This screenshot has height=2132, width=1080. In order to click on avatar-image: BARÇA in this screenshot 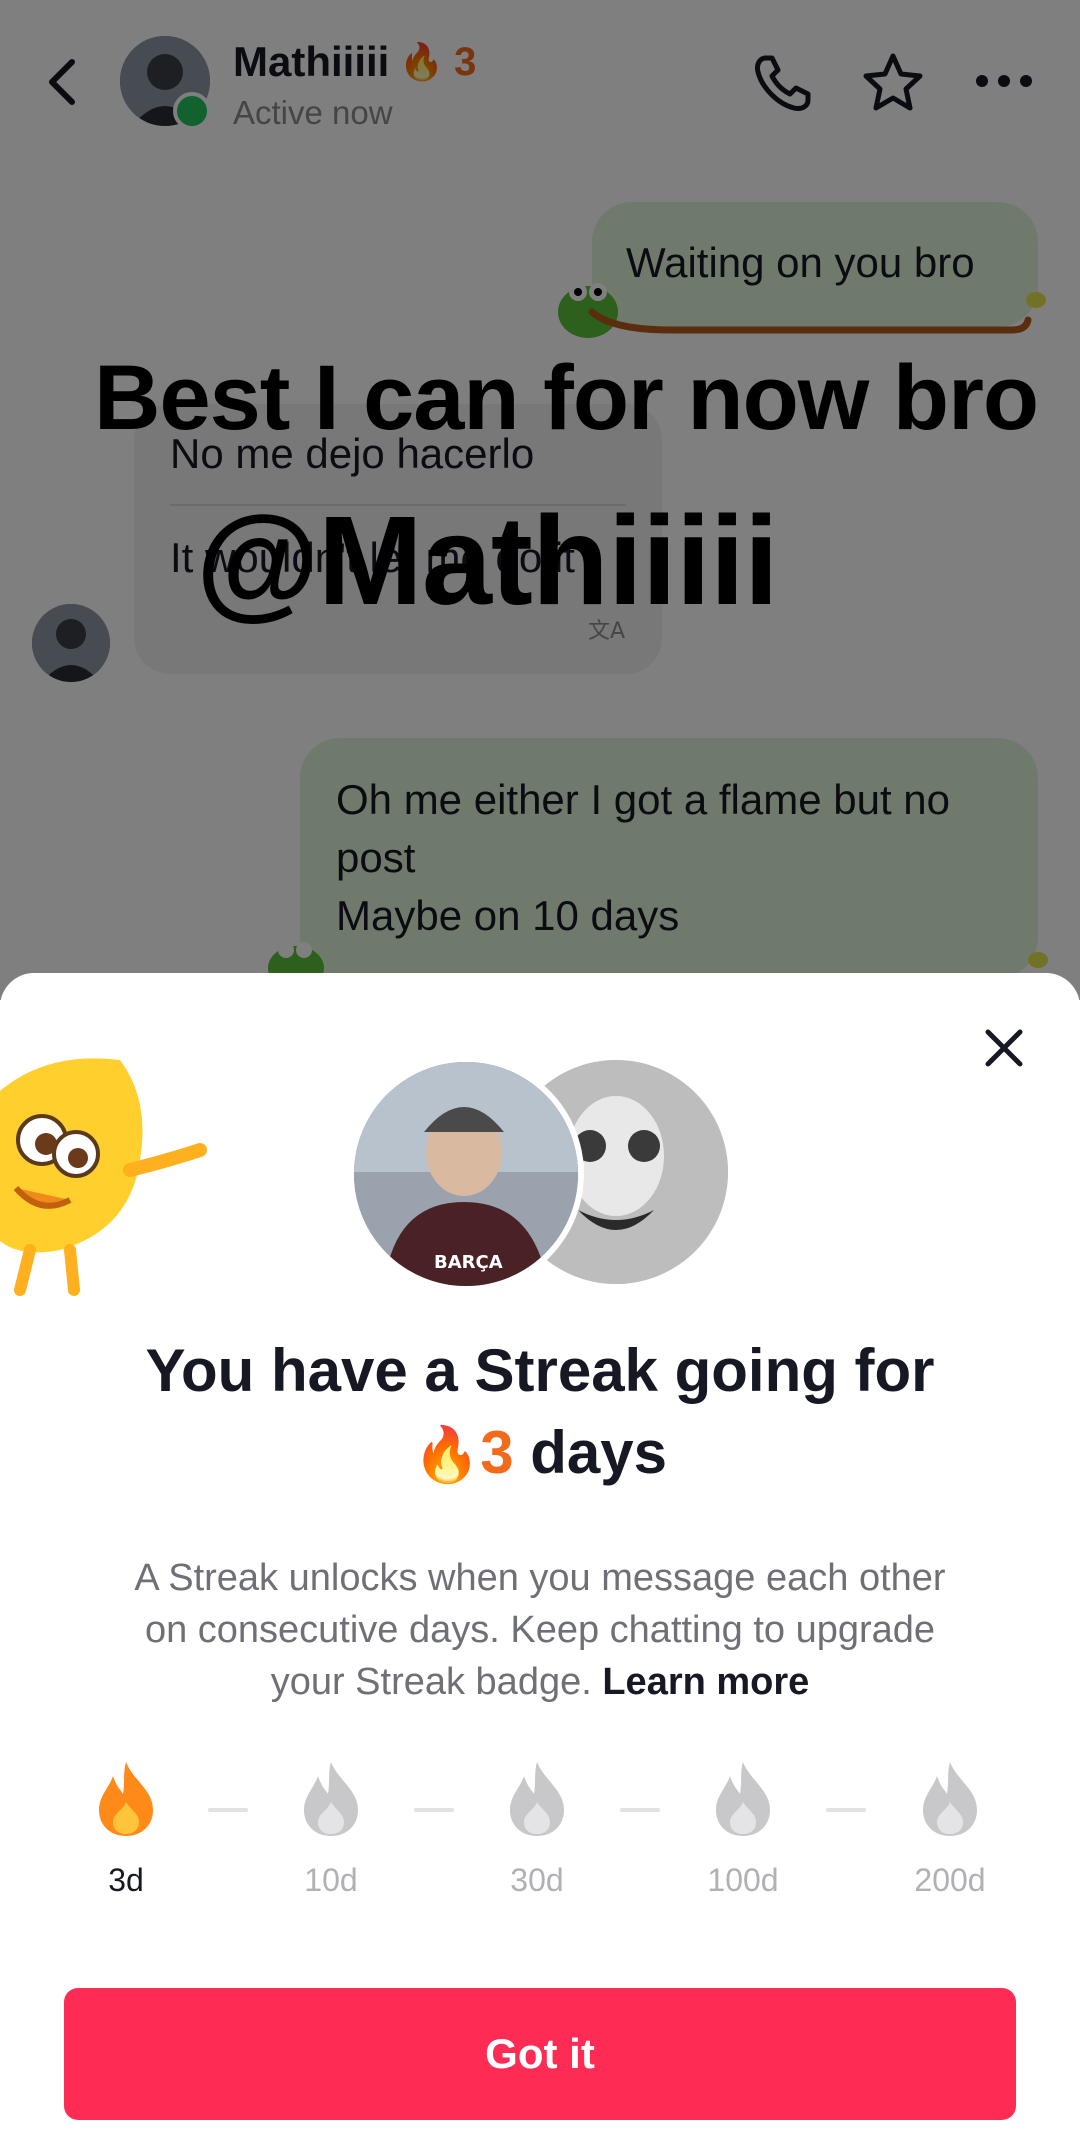, I will do `click(466, 1174)`.